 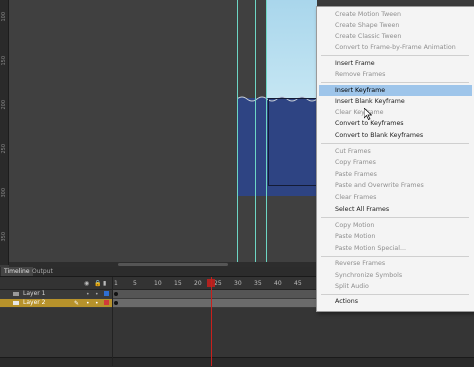 I want to click on menu-item-convert-frame-by-frame: Convert to Frame-by-Frame Animation, so click(x=395, y=47).